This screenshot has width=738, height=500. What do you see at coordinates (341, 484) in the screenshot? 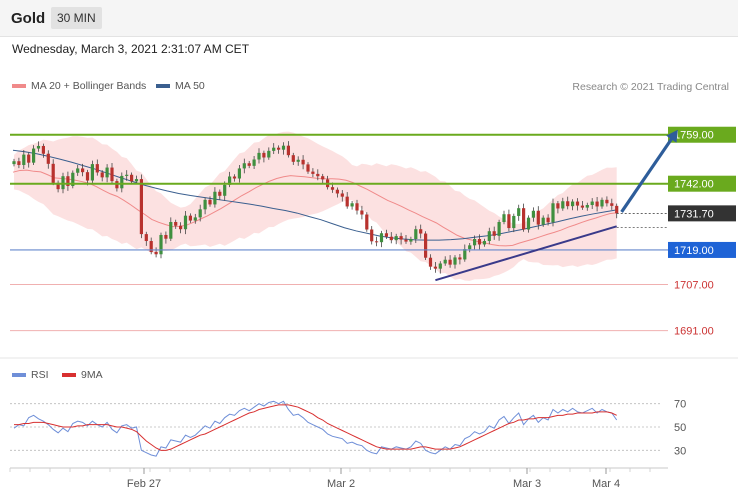
I see `x-tick-label: Mar 2` at bounding box center [341, 484].